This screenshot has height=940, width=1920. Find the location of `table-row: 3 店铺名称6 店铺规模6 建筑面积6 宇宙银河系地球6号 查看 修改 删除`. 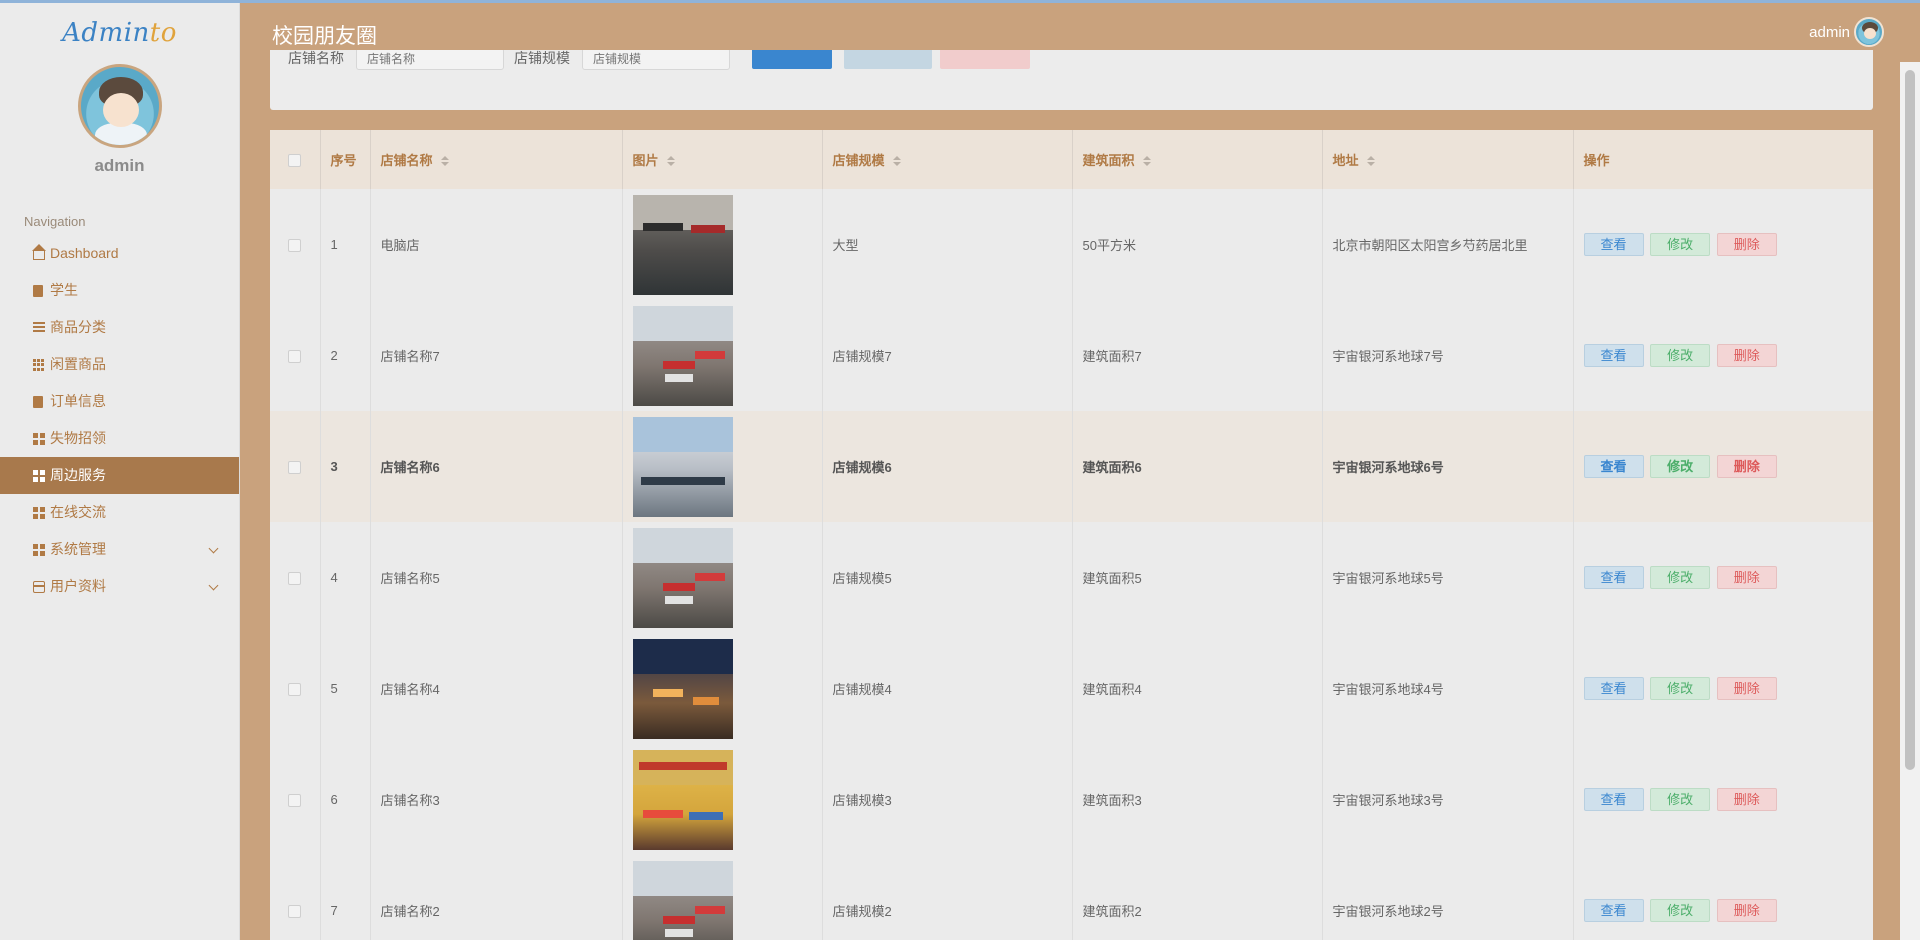

table-row: 3 店铺名称6 店铺规模6 建筑面积6 宇宙银河系地球6号 查看 修改 删除 is located at coordinates (1071, 466).